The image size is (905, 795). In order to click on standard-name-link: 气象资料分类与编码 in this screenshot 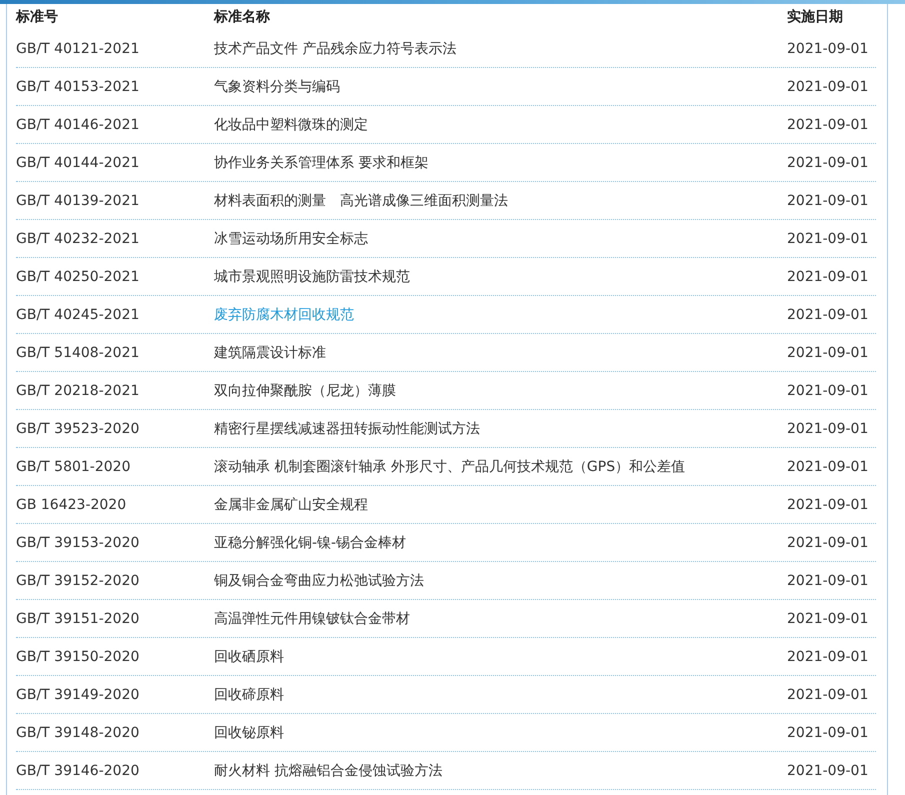, I will do `click(277, 86)`.